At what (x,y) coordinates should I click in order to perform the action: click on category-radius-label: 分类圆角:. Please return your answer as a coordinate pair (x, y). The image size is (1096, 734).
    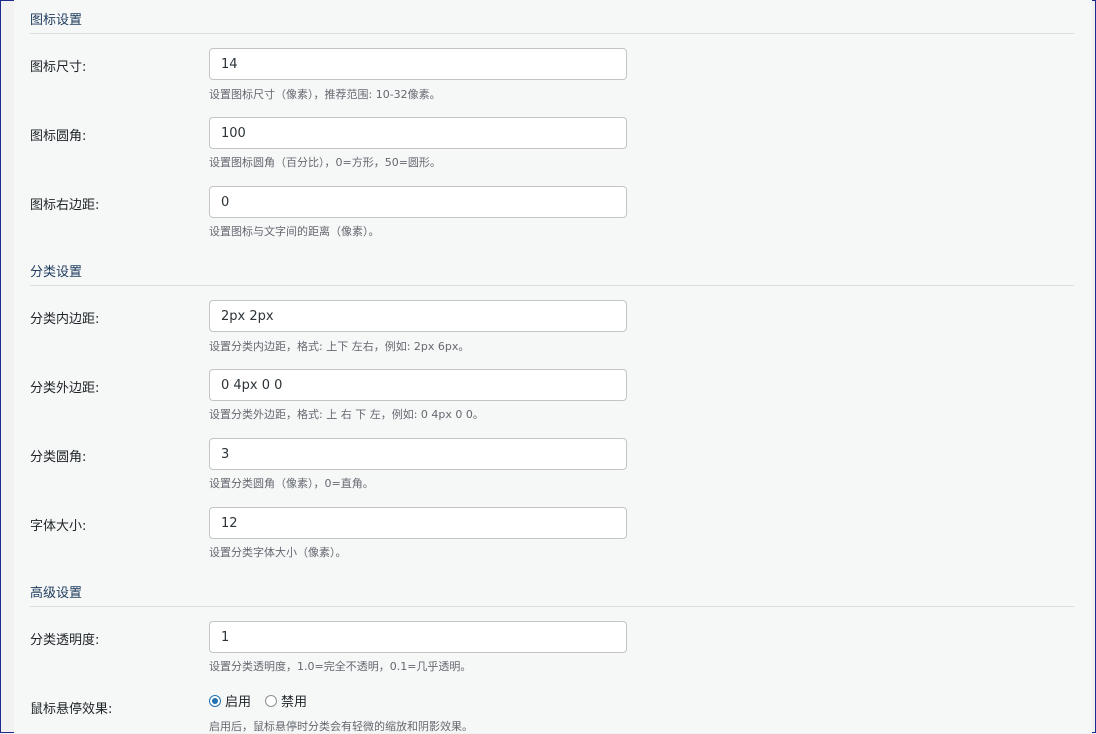
    Looking at the image, I should click on (58, 457).